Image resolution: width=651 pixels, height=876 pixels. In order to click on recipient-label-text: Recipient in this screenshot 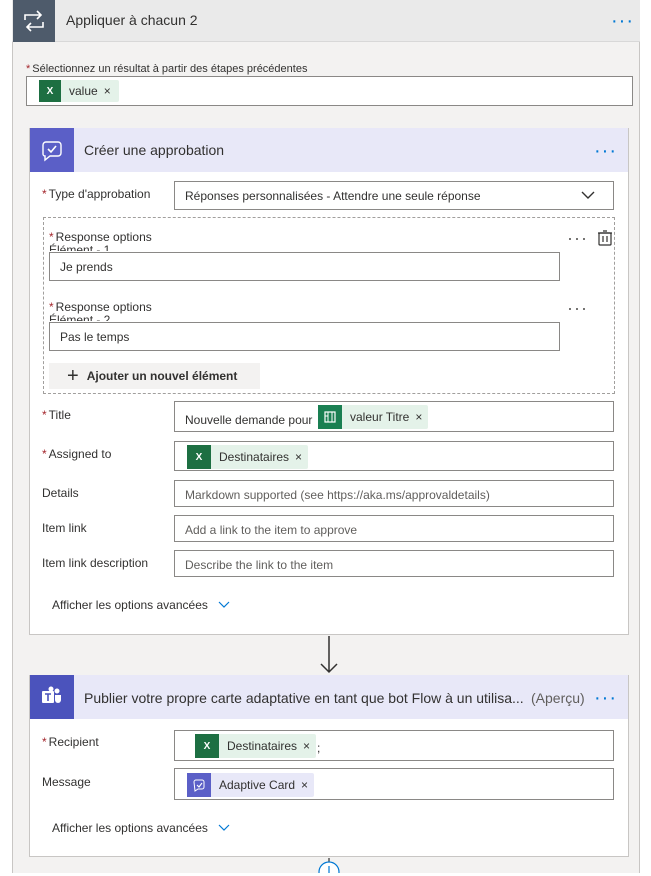, I will do `click(73, 742)`.